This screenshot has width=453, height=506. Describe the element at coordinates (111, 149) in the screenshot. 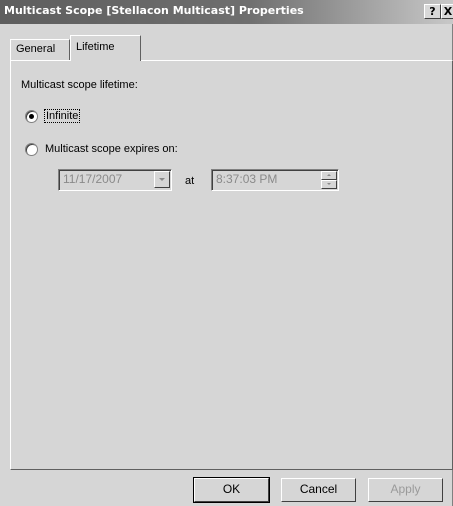

I see `radio-expires-on-label: Multicast scope expires on:` at that location.